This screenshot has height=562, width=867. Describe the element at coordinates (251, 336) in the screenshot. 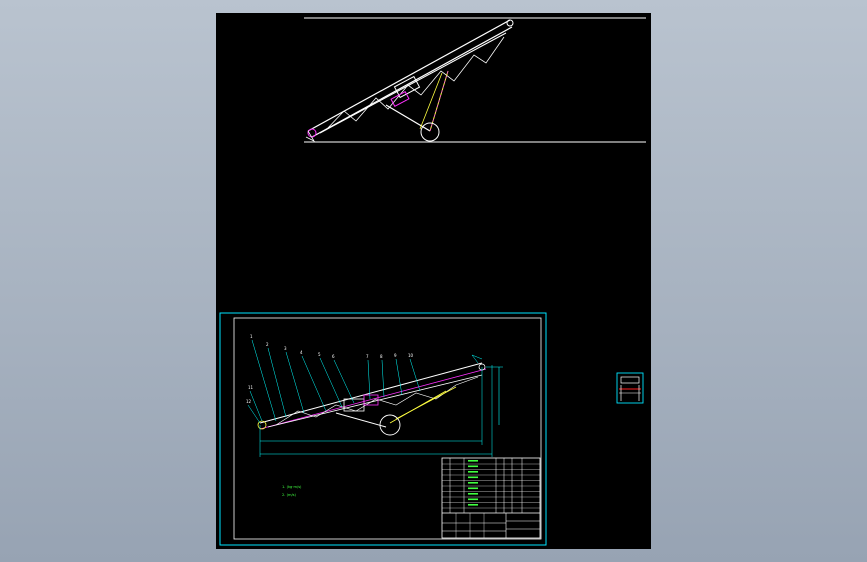

I see `balloon-number: 1` at that location.